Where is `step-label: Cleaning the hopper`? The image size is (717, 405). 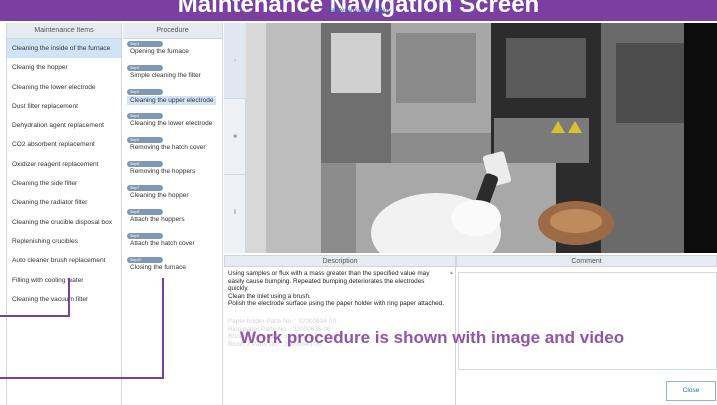 step-label: Cleaning the hopper is located at coordinates (159, 195).